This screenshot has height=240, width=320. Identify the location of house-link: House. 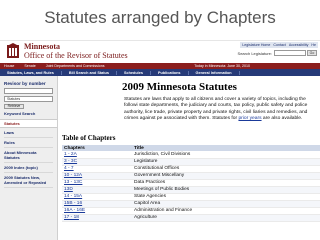
(9, 66).